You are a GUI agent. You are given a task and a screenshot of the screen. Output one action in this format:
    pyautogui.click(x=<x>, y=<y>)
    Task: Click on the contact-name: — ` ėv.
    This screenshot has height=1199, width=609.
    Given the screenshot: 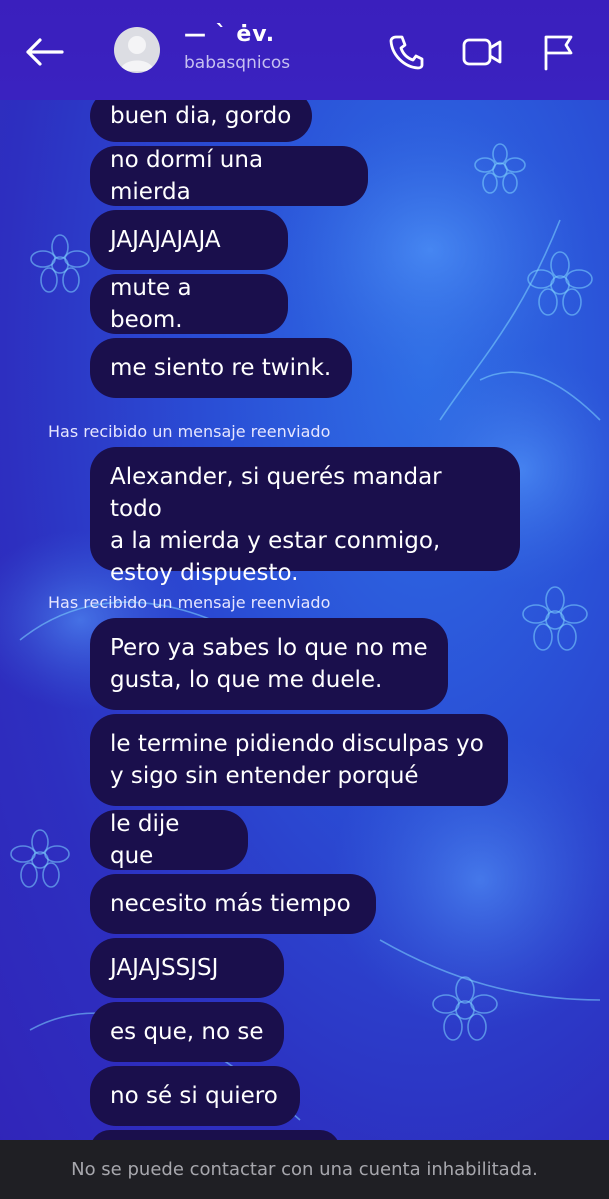 What is the action you would take?
    pyautogui.click(x=229, y=34)
    